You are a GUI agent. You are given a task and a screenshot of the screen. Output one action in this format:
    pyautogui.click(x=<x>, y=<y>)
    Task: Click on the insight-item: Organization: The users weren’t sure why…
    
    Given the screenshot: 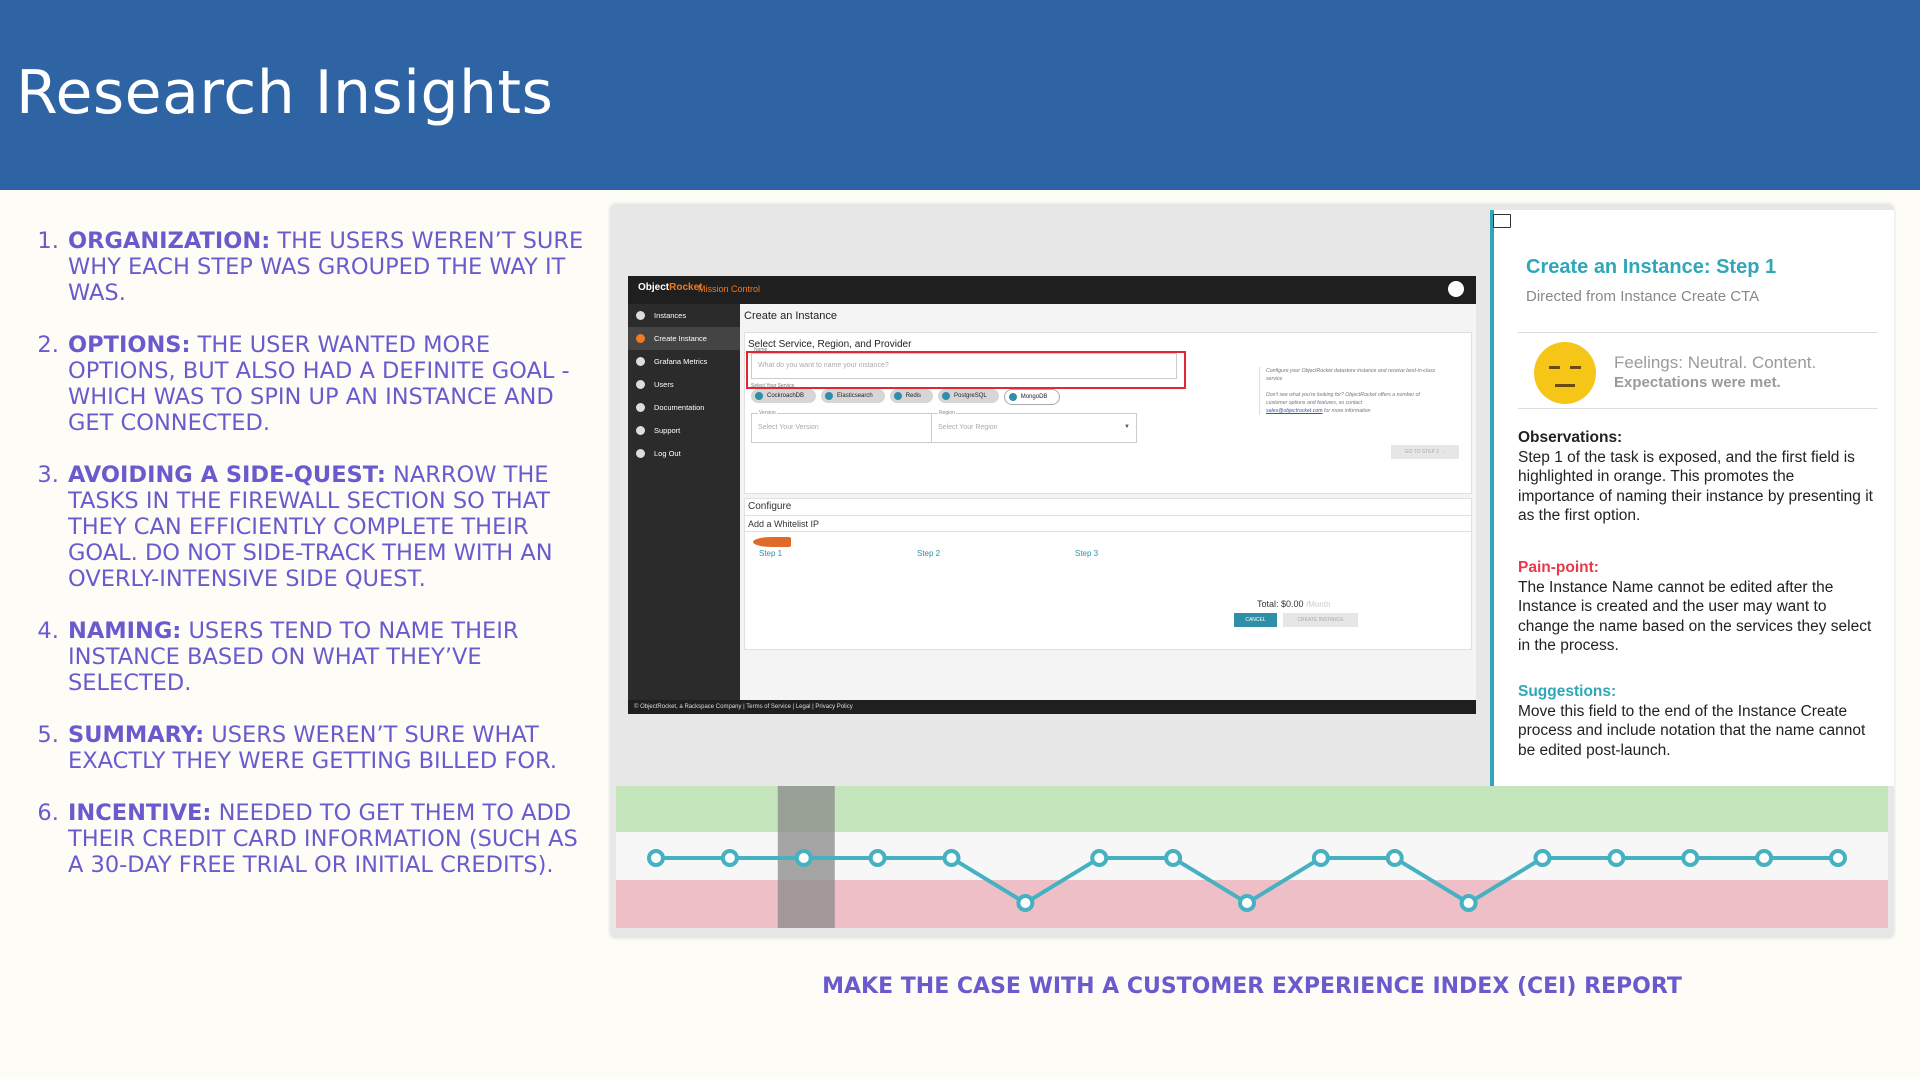 What is the action you would take?
    pyautogui.click(x=326, y=267)
    